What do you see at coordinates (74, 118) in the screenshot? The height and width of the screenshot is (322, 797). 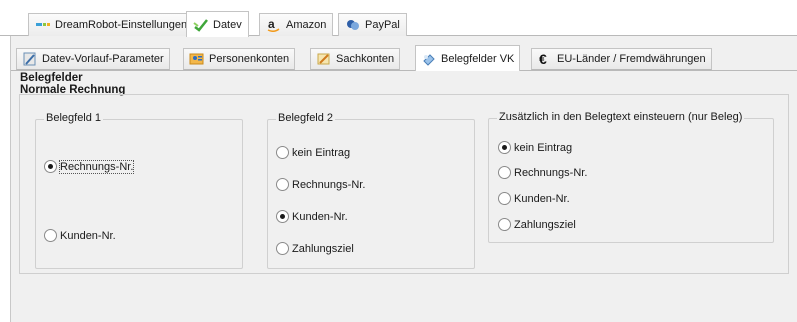 I see `group-title: Belegfeld 1` at bounding box center [74, 118].